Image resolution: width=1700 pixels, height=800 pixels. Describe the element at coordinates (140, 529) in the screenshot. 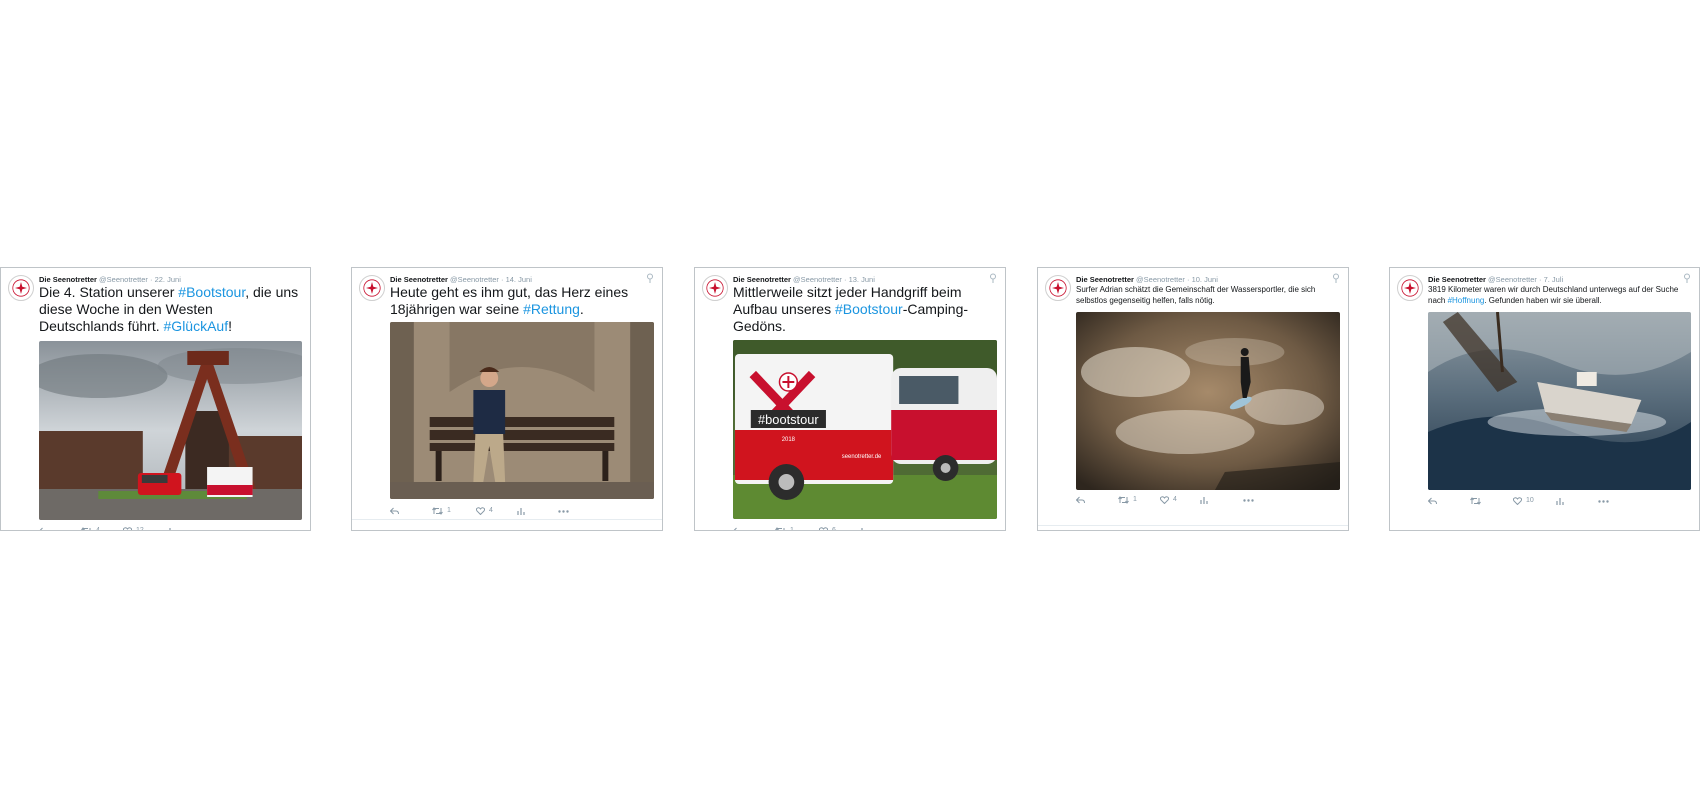

I see `like-count: 12` at that location.